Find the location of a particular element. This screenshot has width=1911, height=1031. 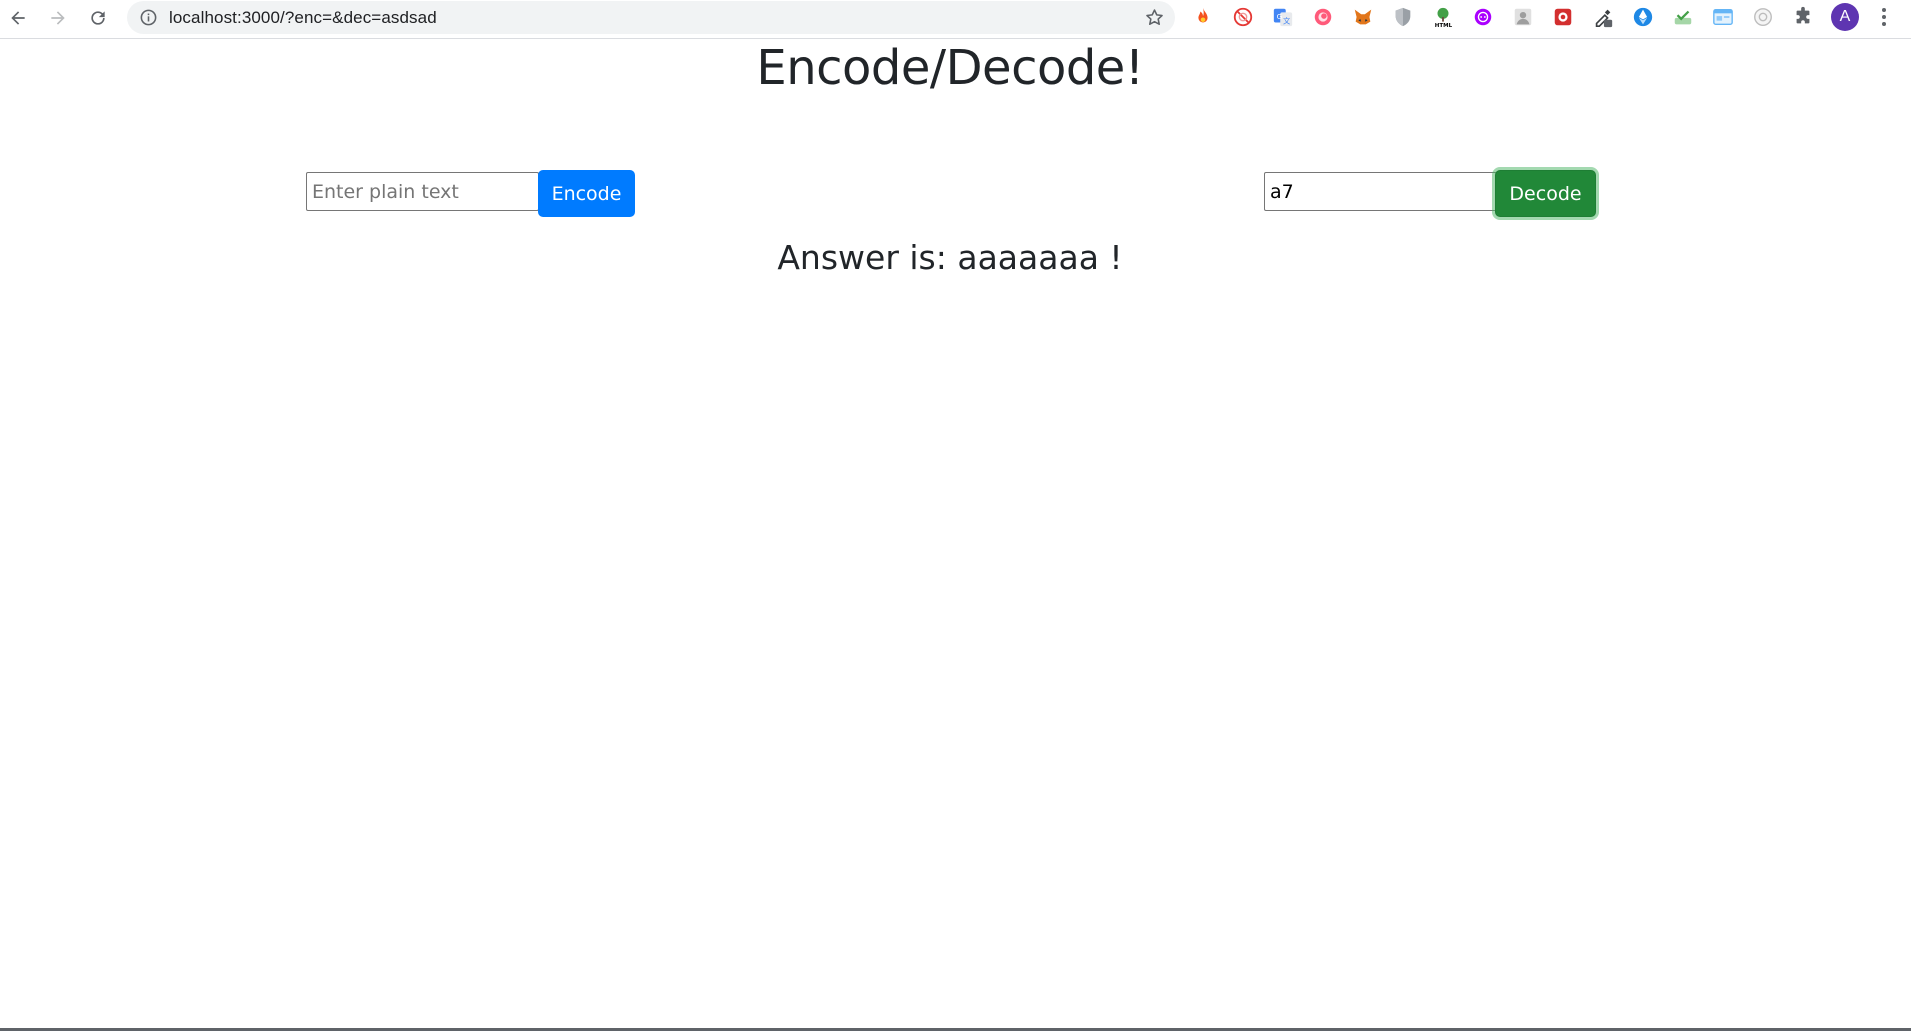

page-title: Encode/Decode! is located at coordinates (950, 68).